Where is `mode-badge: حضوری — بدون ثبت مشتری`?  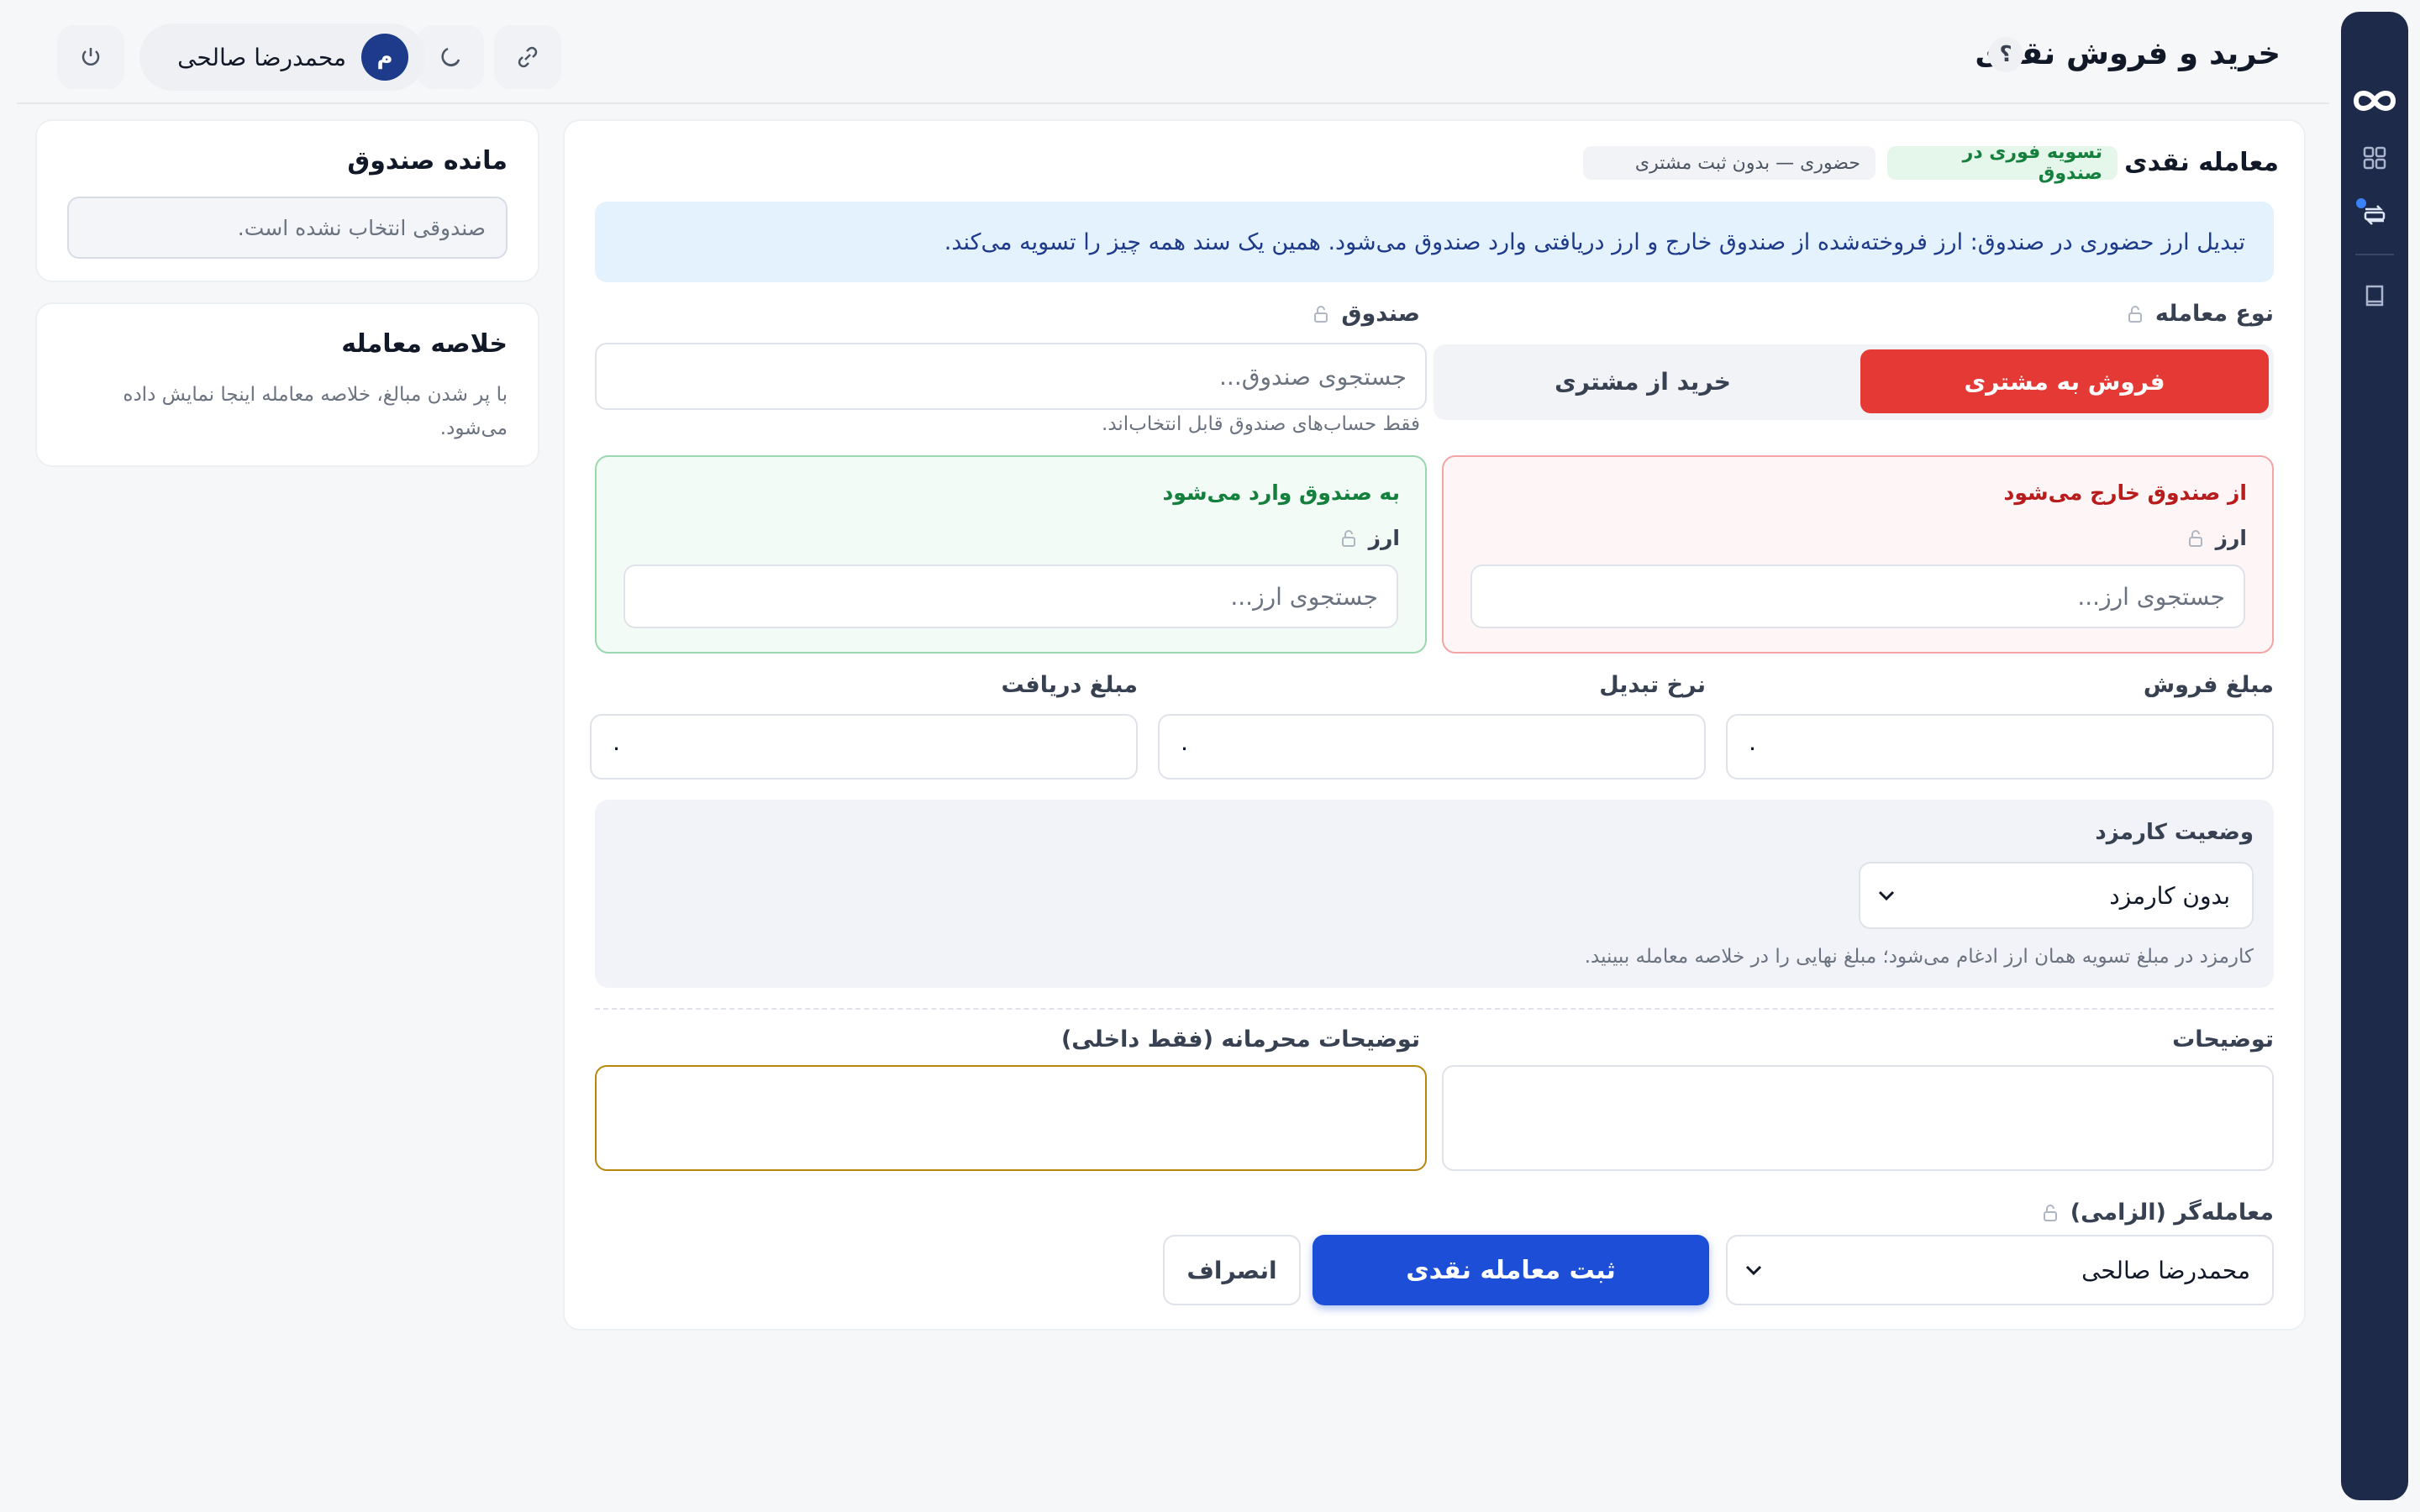
mode-badge: حضوری — بدون ثبت مشتری is located at coordinates (1730, 163).